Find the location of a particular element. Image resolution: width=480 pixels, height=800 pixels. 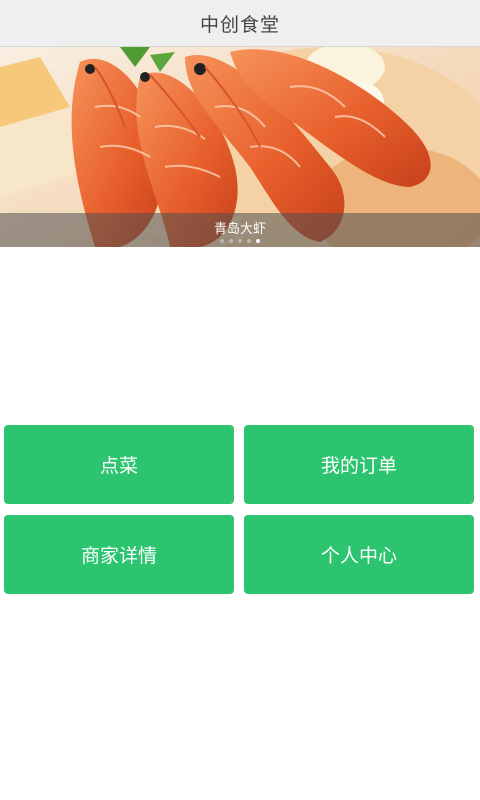

title-bar: 中创食堂 is located at coordinates (240, 23).